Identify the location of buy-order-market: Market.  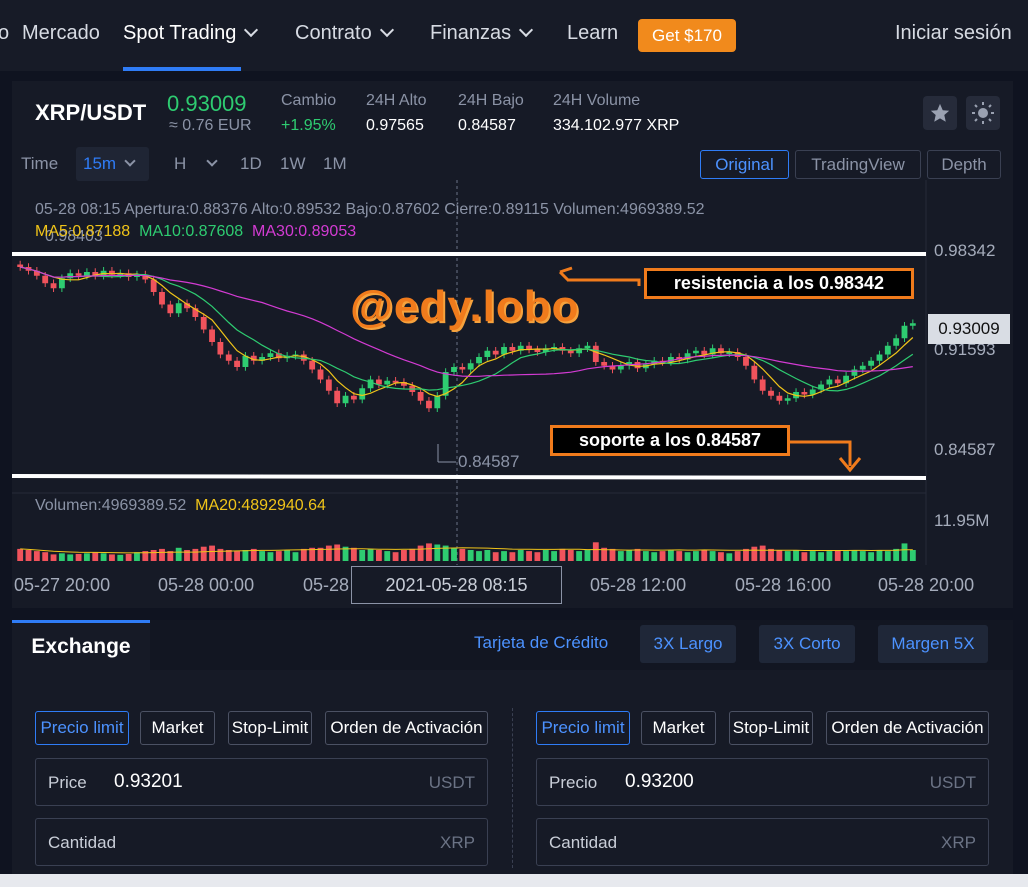
(177, 728).